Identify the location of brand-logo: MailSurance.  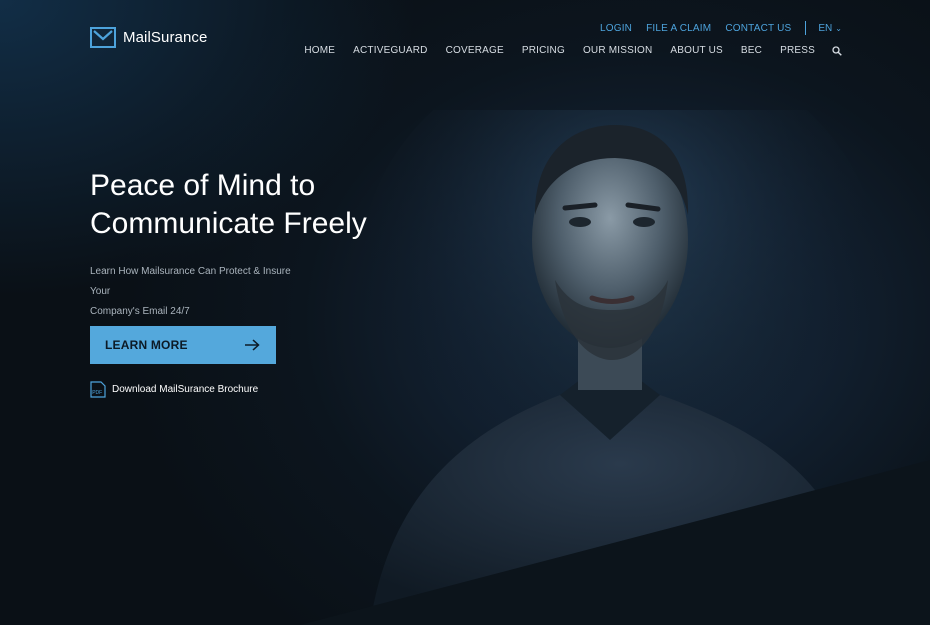
(148, 37).